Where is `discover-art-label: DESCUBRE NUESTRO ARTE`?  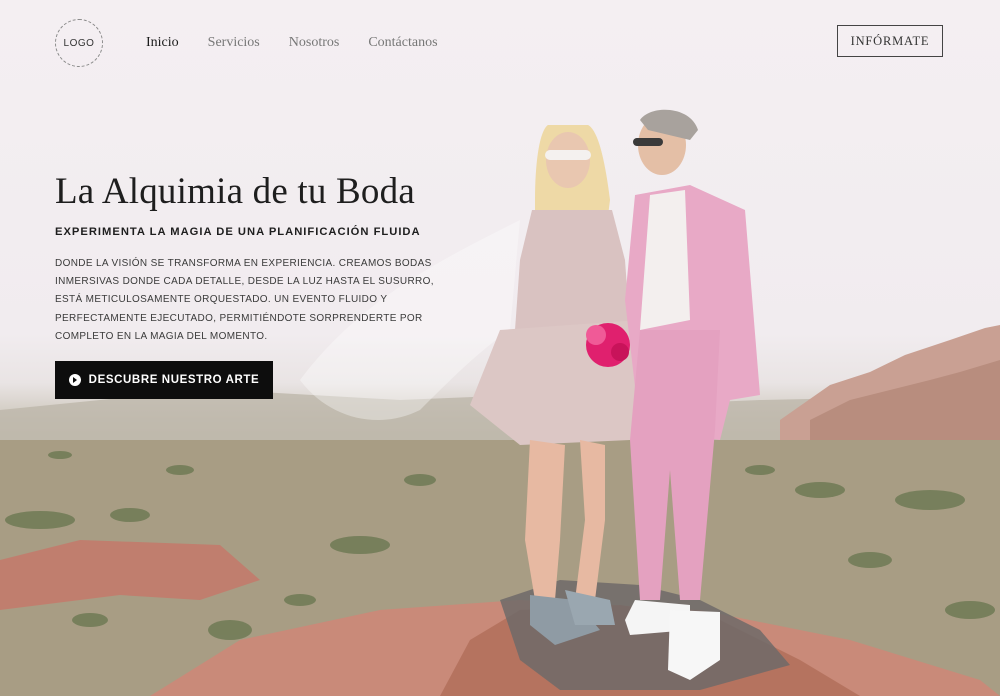 discover-art-label: DESCUBRE NUESTRO ARTE is located at coordinates (174, 380).